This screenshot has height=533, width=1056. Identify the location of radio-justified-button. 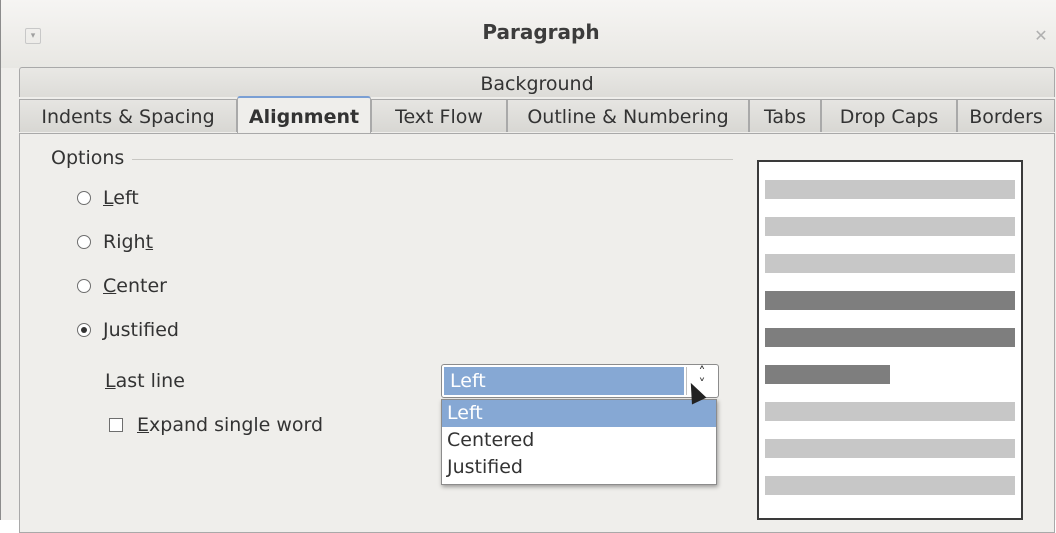
(84, 330).